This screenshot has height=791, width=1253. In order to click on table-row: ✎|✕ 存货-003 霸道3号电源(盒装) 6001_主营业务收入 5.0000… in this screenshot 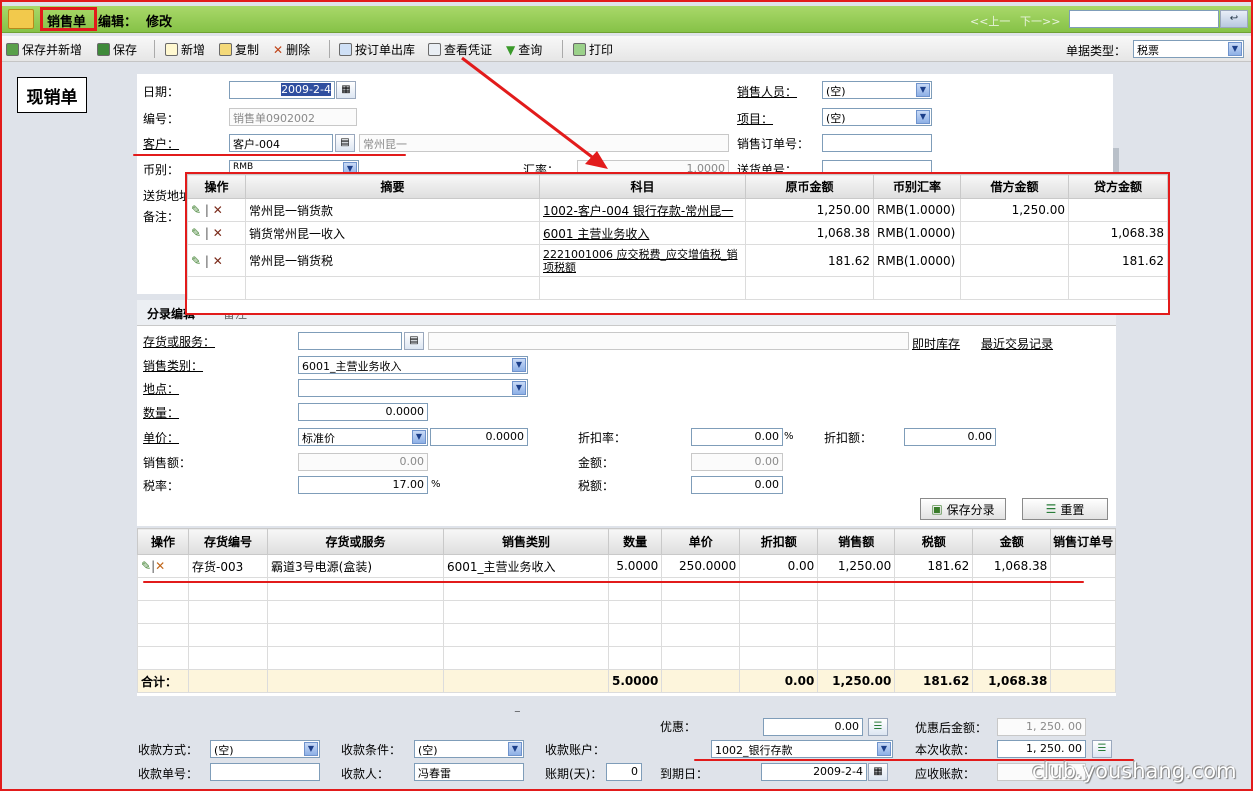, I will do `click(626, 566)`.